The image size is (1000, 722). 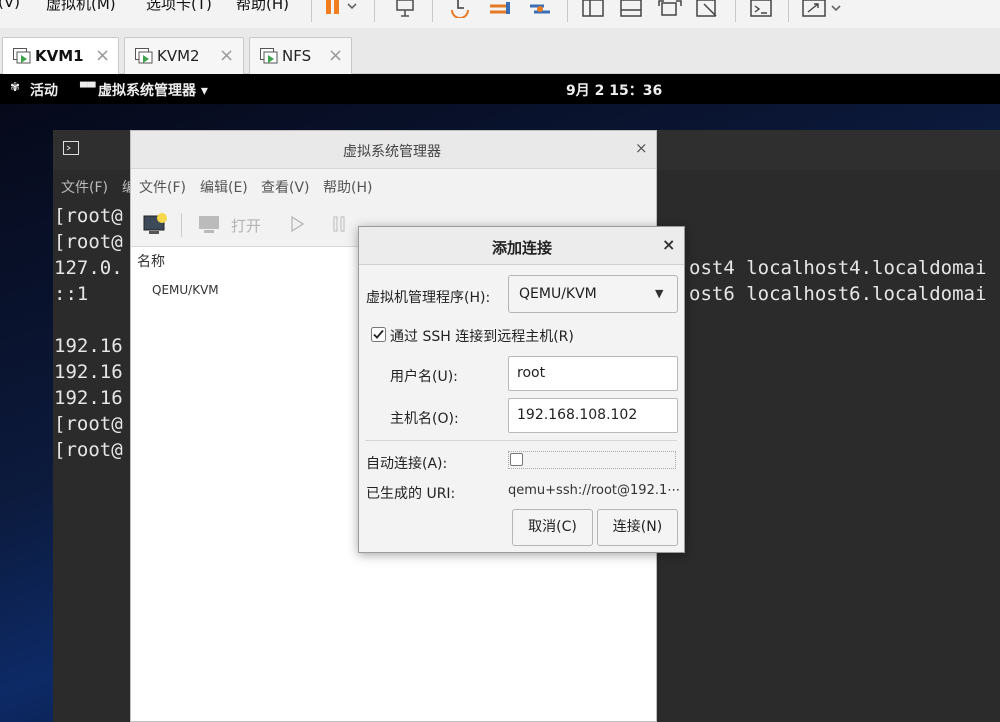 I want to click on chevron-down-icon: ▼, so click(x=659, y=293).